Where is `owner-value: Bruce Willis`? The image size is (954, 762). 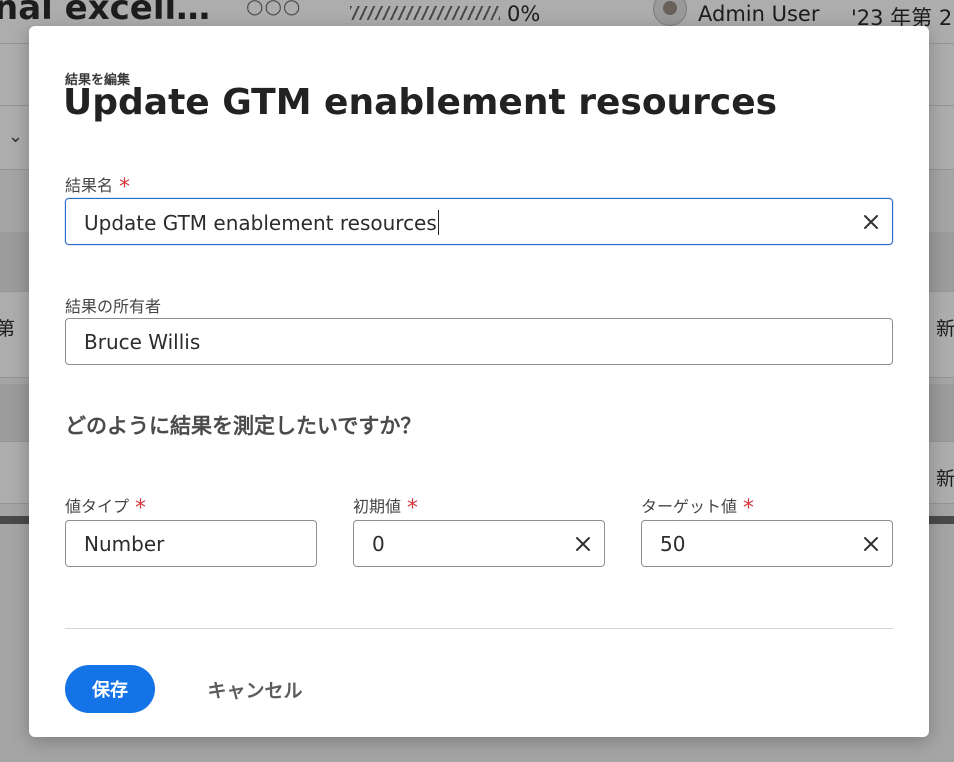 owner-value: Bruce Willis is located at coordinates (142, 342).